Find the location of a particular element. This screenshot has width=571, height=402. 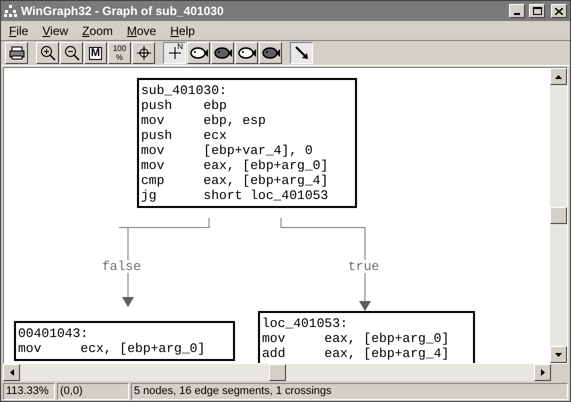

code-line: mov [ebp+var_4], 0 is located at coordinates (227, 150).